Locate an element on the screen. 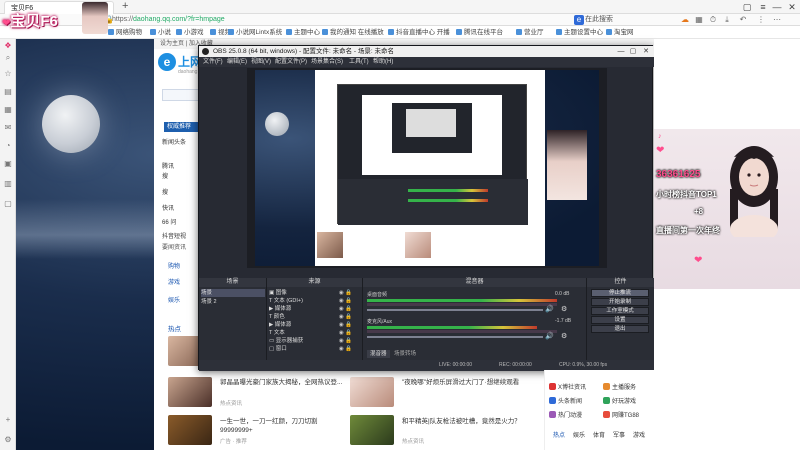 Image resolution: width=800 pixels, height=450 pixels. tab-hot: 热点 is located at coordinates (559, 434).